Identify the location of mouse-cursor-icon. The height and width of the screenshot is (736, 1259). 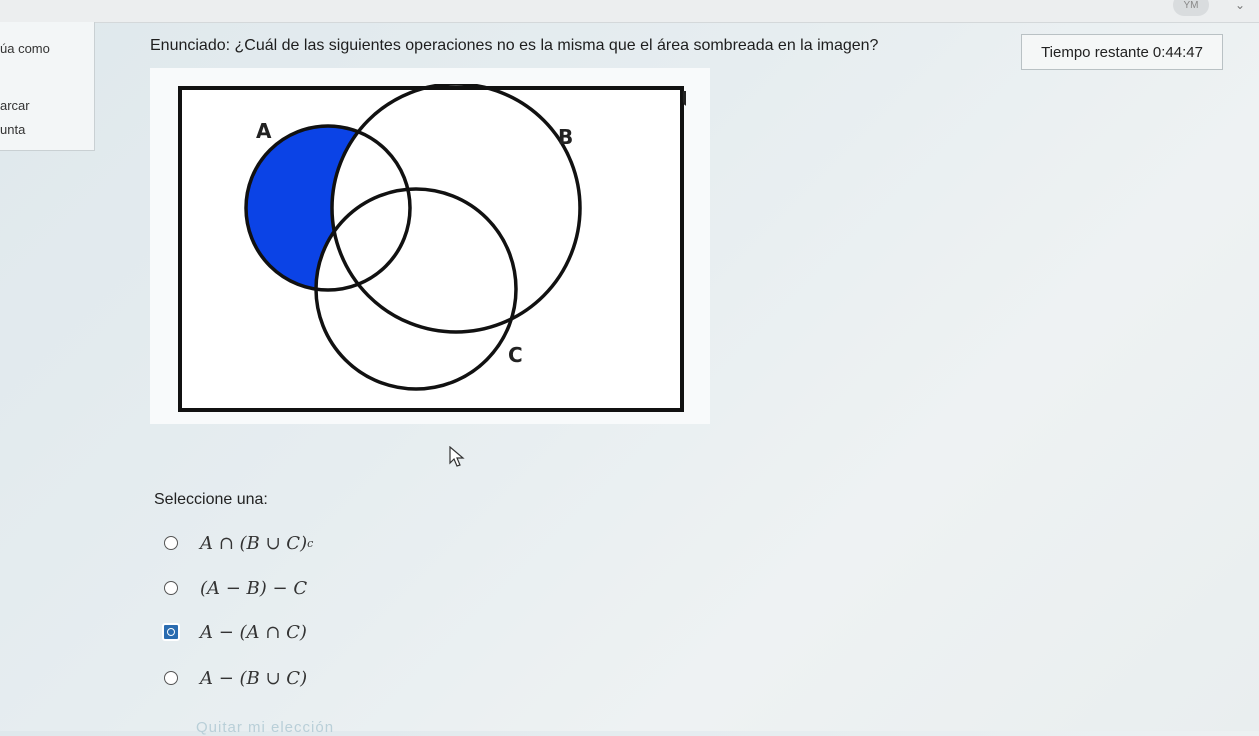
(457, 456).